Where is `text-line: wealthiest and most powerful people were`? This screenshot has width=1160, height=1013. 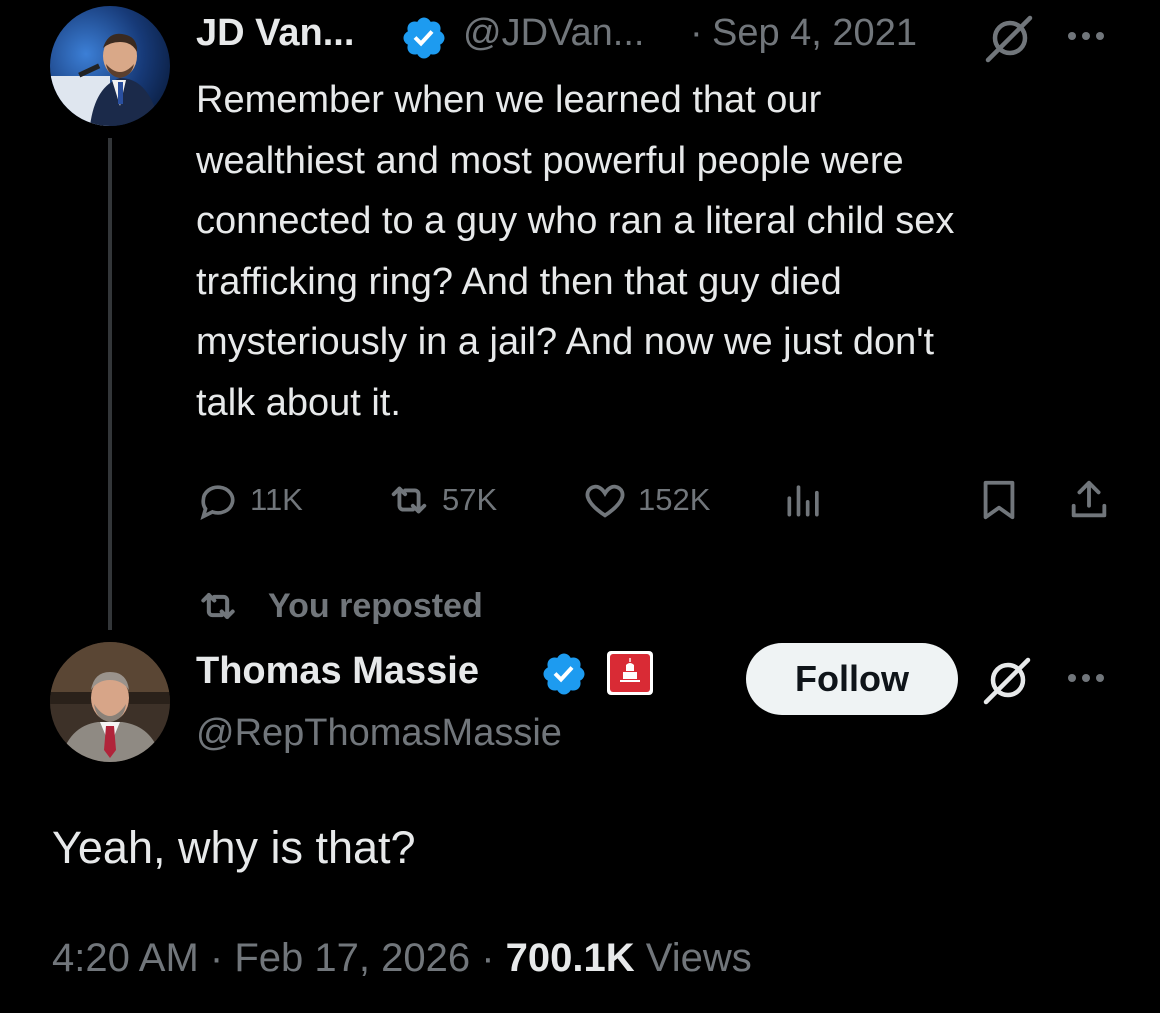
text-line: wealthiest and most powerful people were is located at coordinates (550, 160).